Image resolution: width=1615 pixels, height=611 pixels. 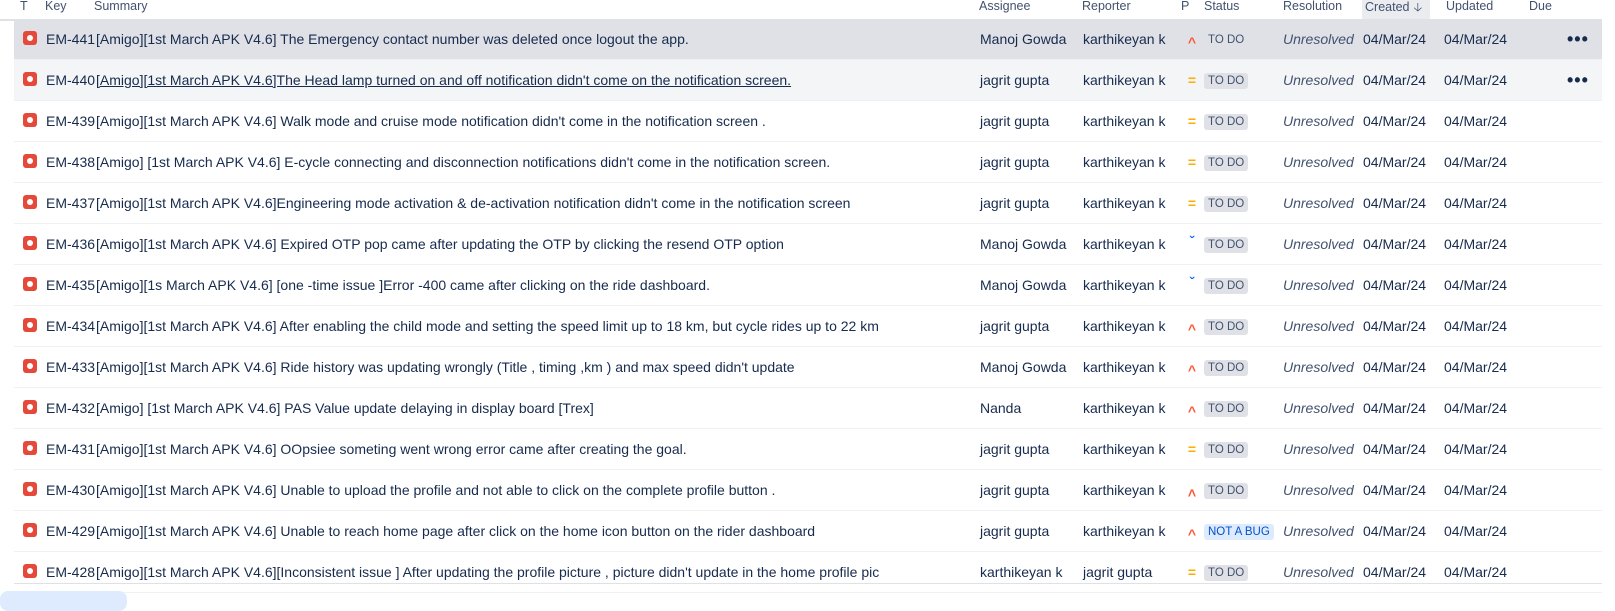 What do you see at coordinates (1015, 121) in the screenshot?
I see `issue-assignee: jagrit gupta` at bounding box center [1015, 121].